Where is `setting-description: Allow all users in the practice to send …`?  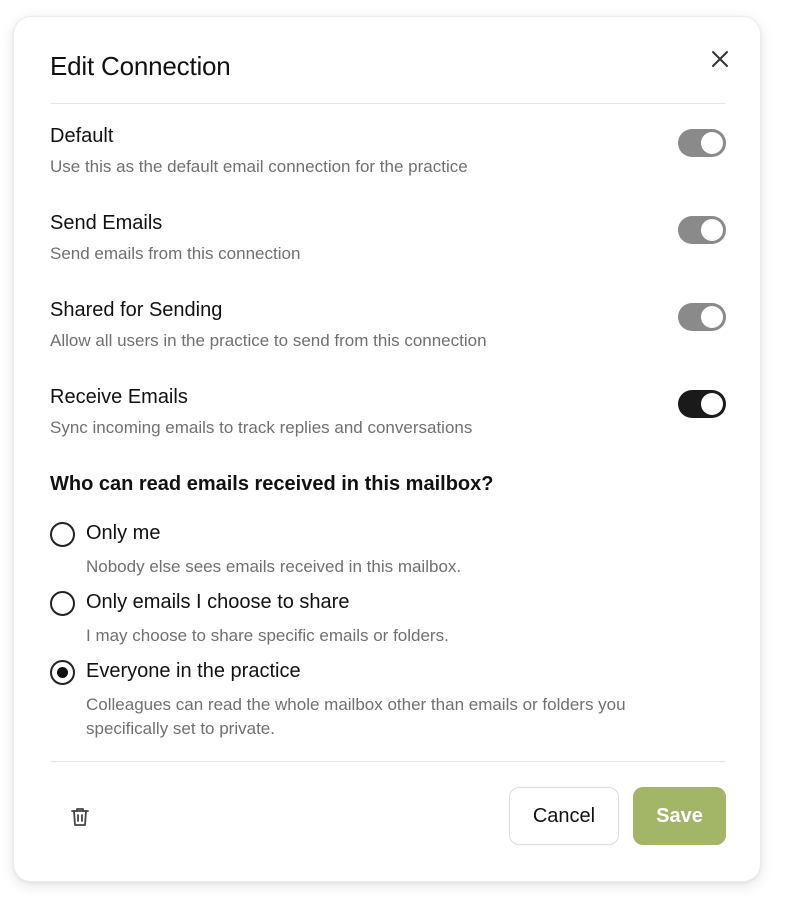 setting-description: Allow all users in the practice to send … is located at coordinates (268, 340).